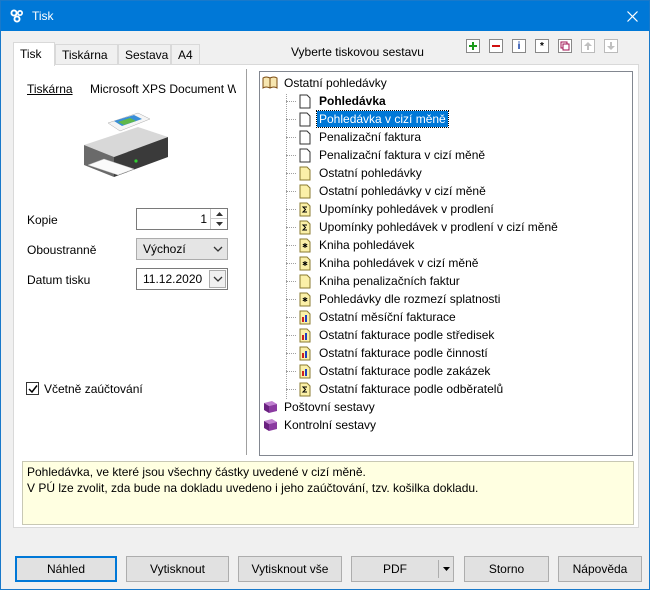 The image size is (650, 590). I want to click on tree-group-postal: Poštovní sestavy, so click(319, 407).